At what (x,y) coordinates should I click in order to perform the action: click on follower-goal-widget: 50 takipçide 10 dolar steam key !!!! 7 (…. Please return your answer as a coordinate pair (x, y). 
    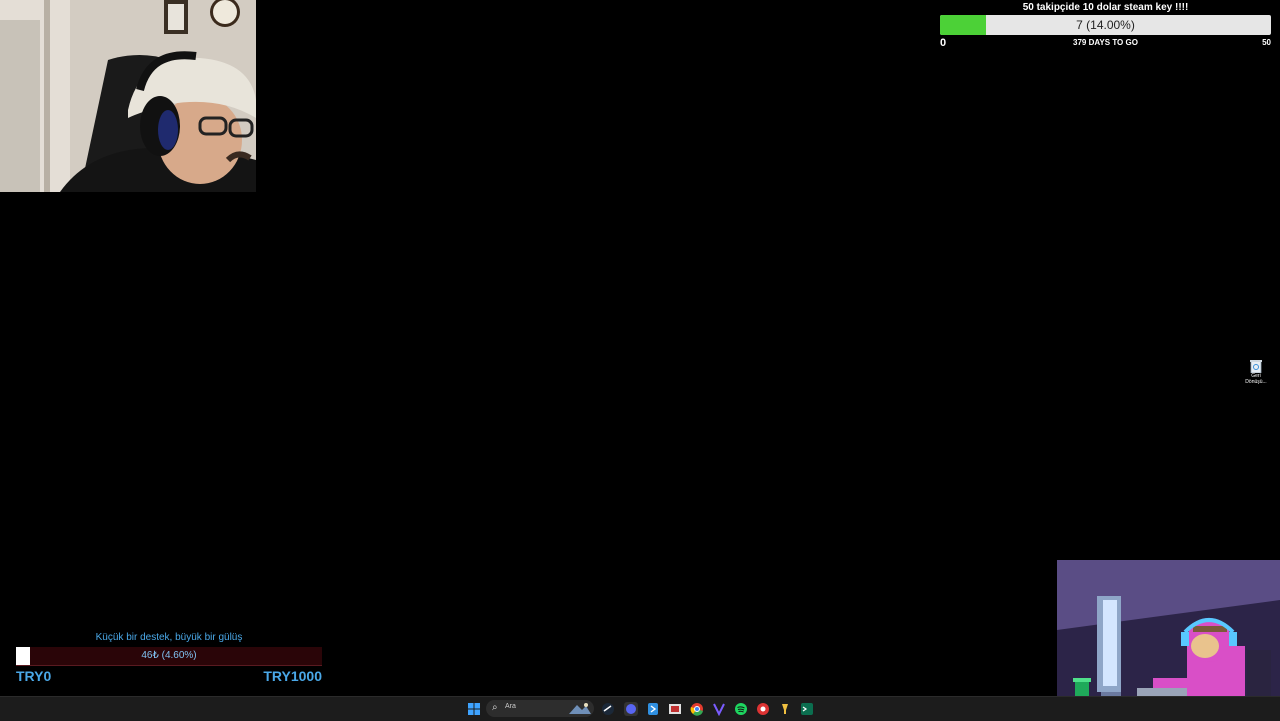
    Looking at the image, I should click on (1105, 25).